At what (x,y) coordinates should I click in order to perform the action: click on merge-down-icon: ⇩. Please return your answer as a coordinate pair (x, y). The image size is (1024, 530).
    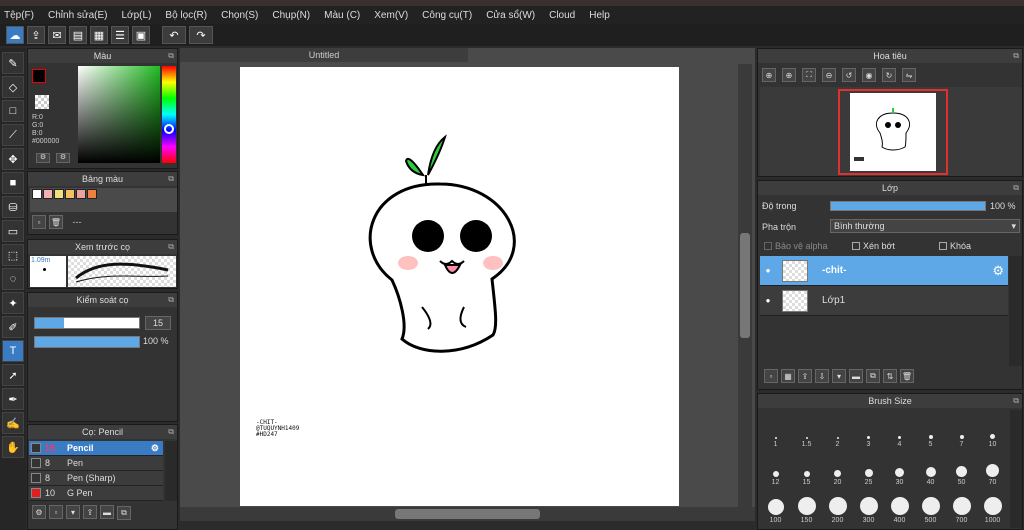
    Looking at the image, I should click on (822, 376).